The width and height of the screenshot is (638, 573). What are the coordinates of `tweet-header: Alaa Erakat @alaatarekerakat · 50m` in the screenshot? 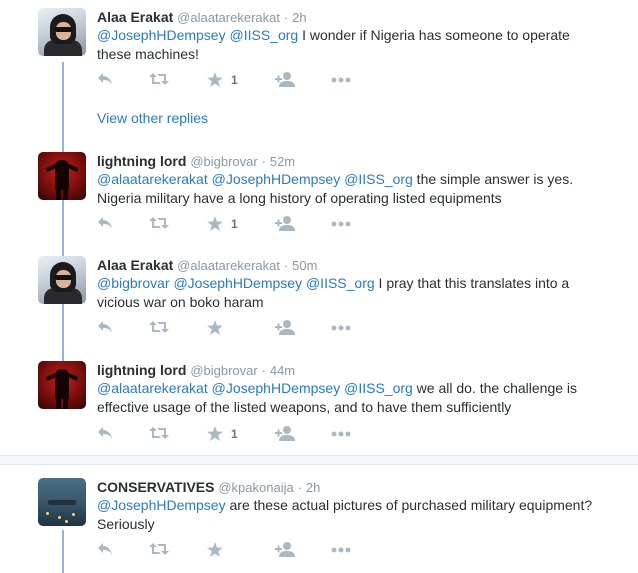 It's located at (207, 265).